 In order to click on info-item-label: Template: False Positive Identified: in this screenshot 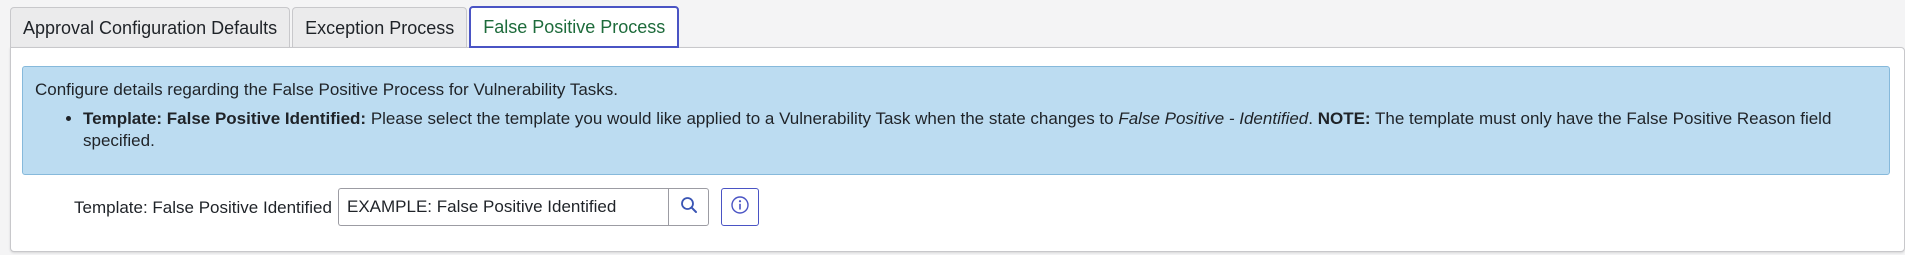, I will do `click(225, 118)`.